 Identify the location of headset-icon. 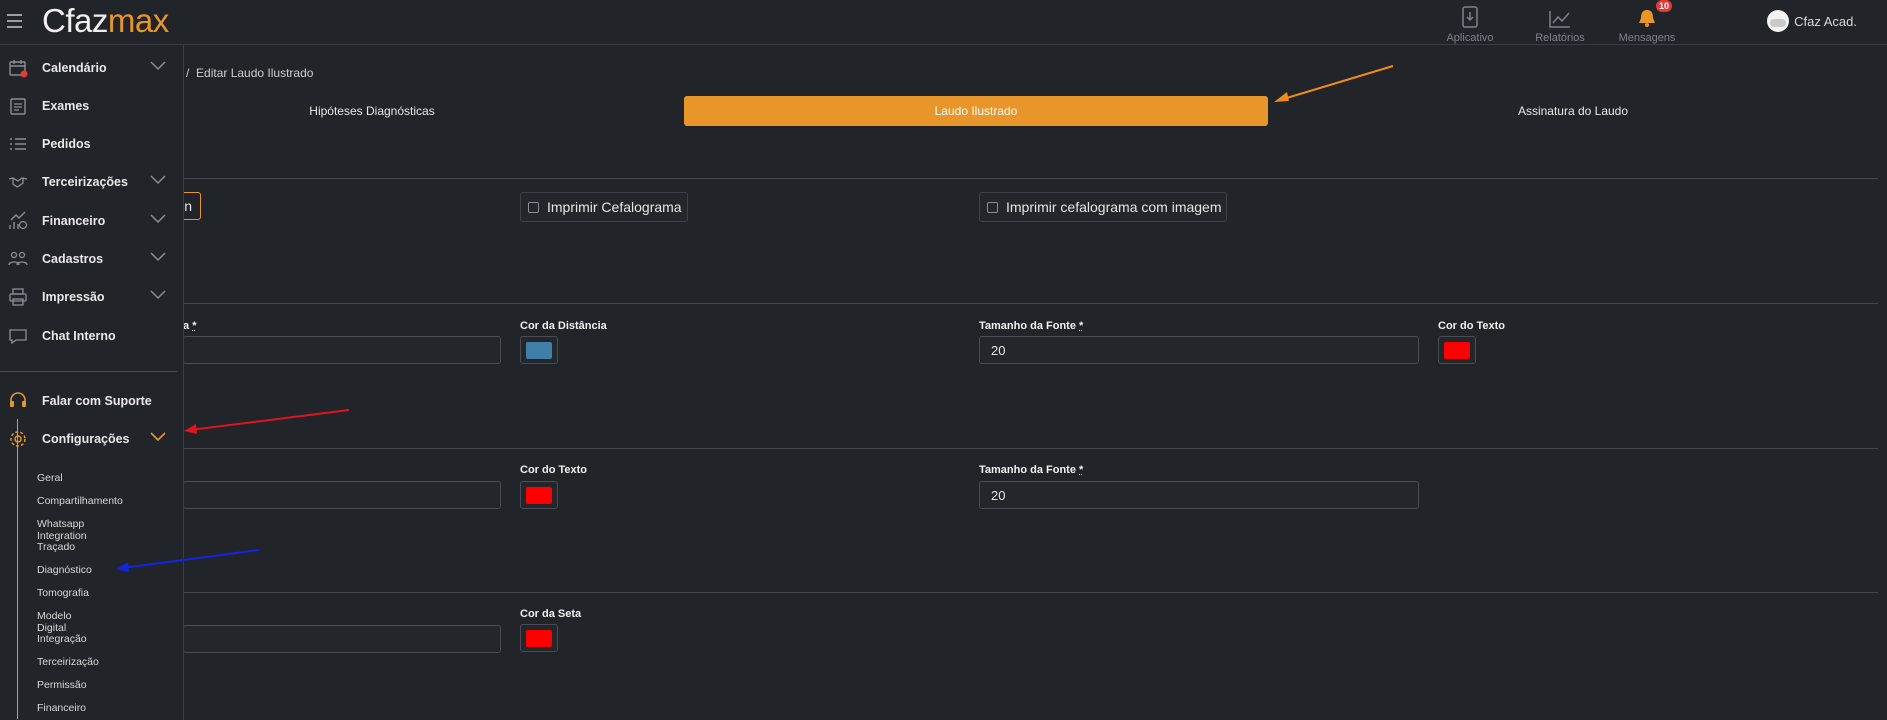
(18, 399).